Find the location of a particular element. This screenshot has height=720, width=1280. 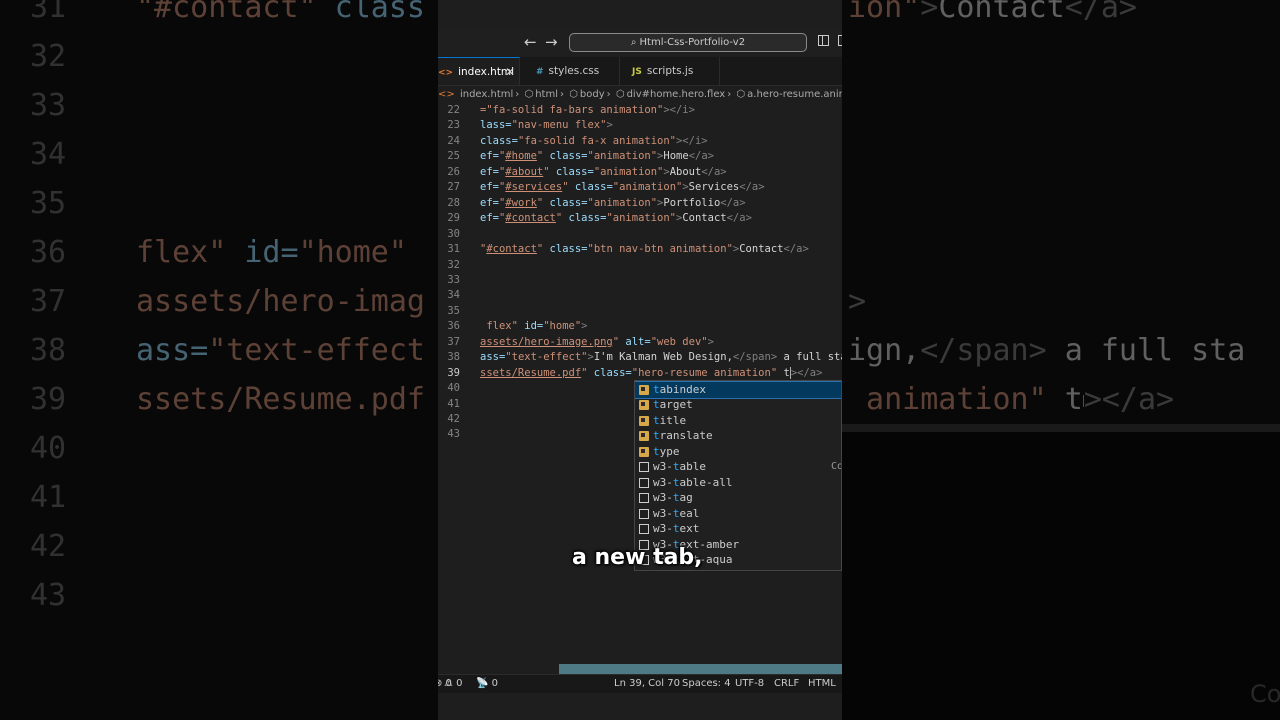

code-text: ef="#about" class="animation">About</a> is located at coordinates (603, 172).